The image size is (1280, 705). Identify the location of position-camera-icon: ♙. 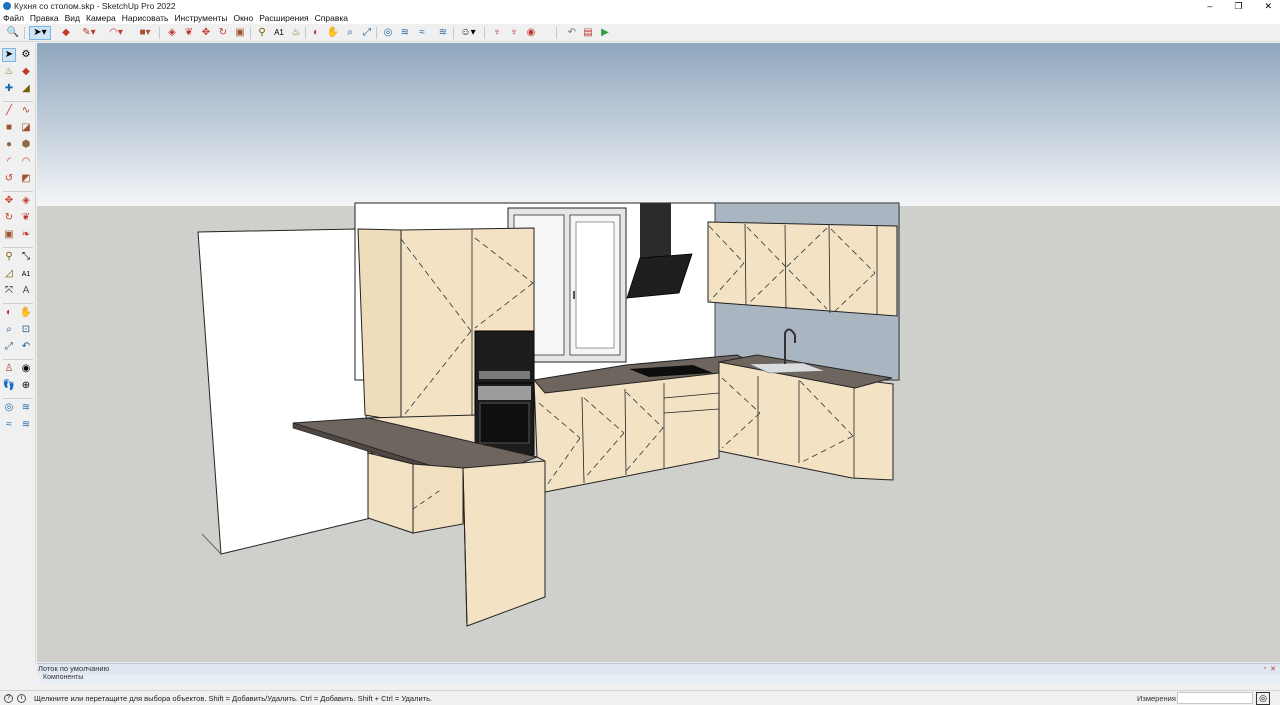
(9, 369).